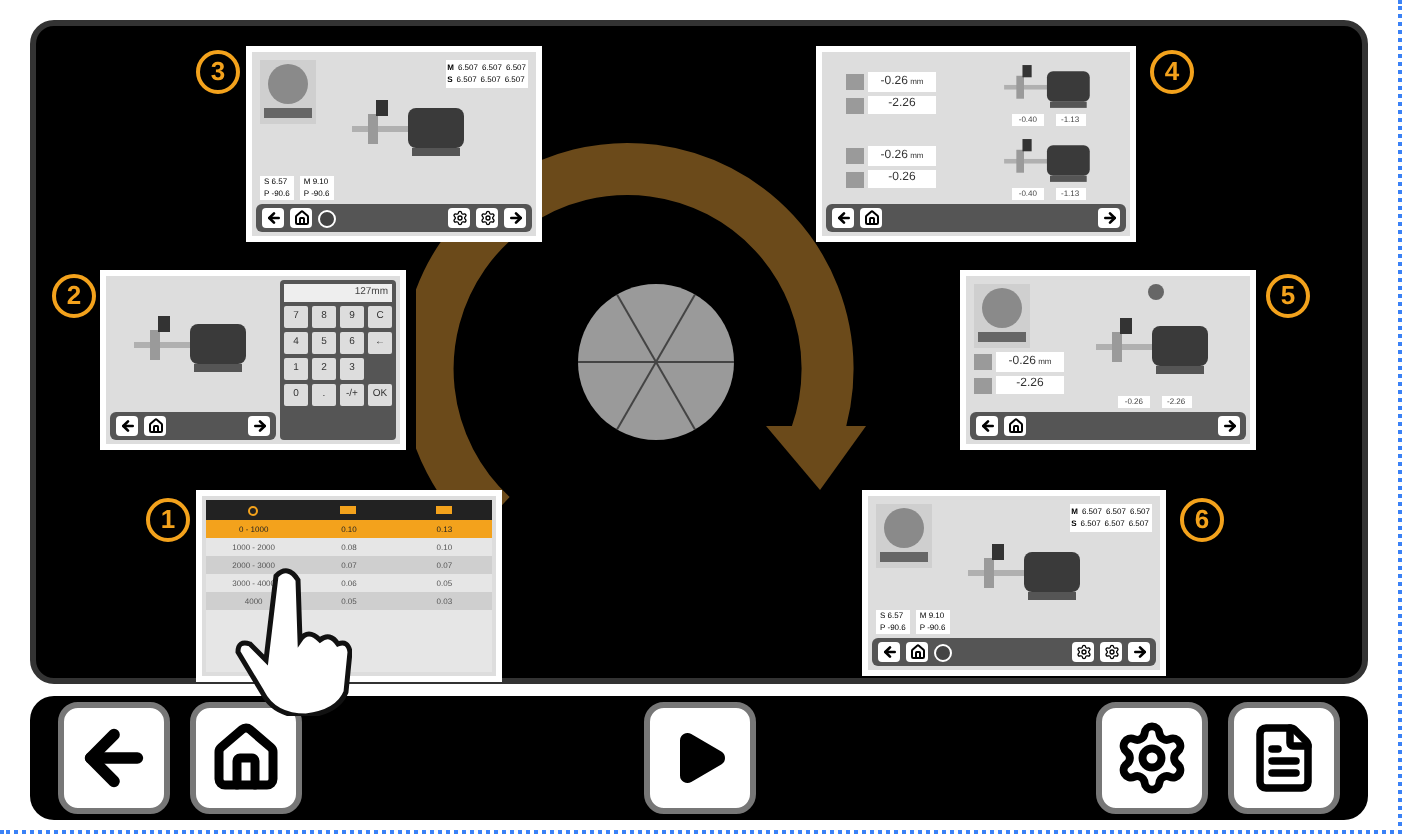  Describe the element at coordinates (74, 296) in the screenshot. I see `step-number: 2` at that location.